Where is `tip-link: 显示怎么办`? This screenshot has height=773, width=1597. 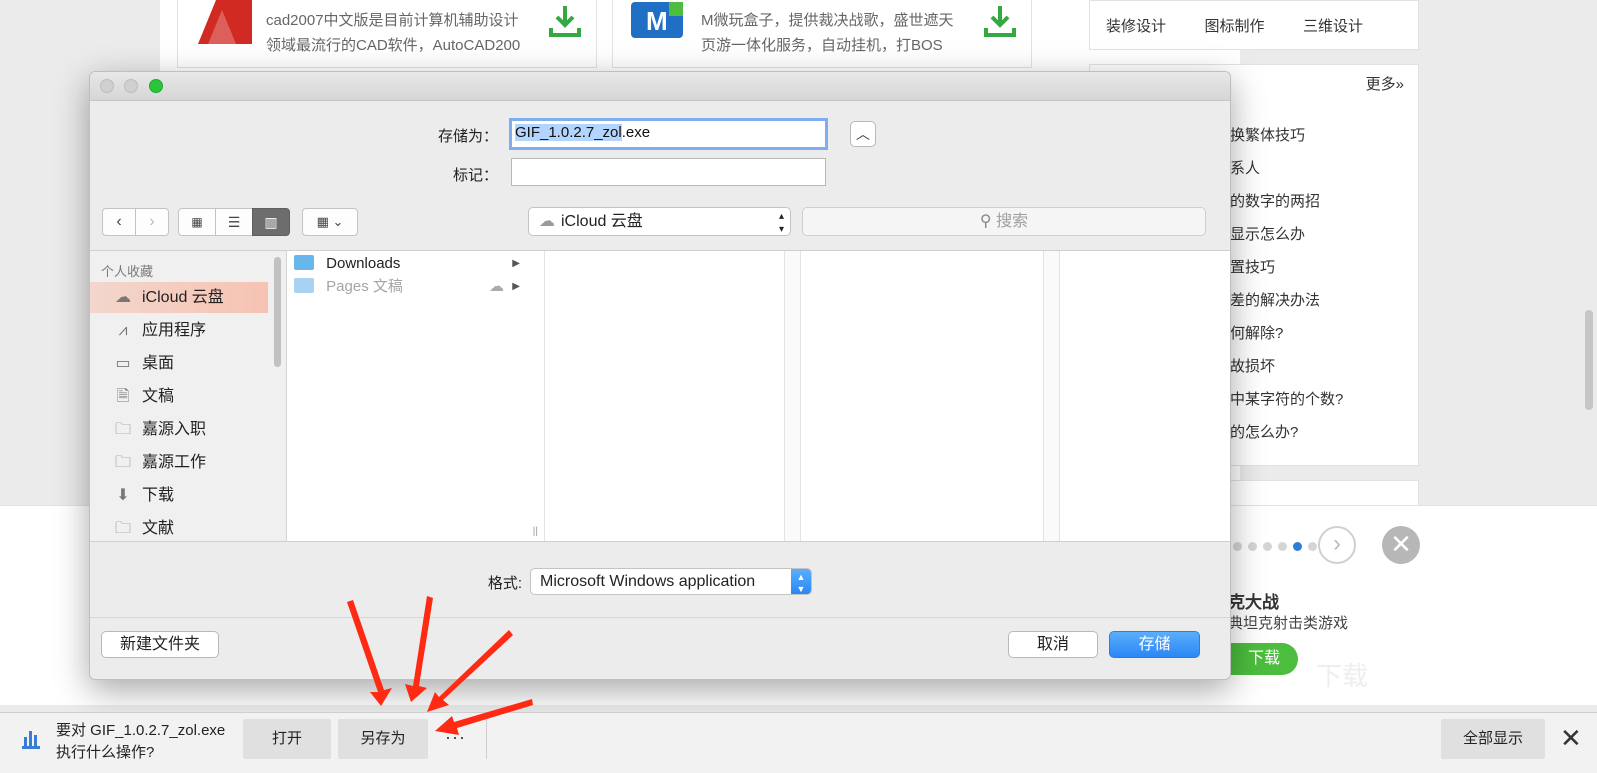 tip-link: 显示怎么办 is located at coordinates (1286, 234).